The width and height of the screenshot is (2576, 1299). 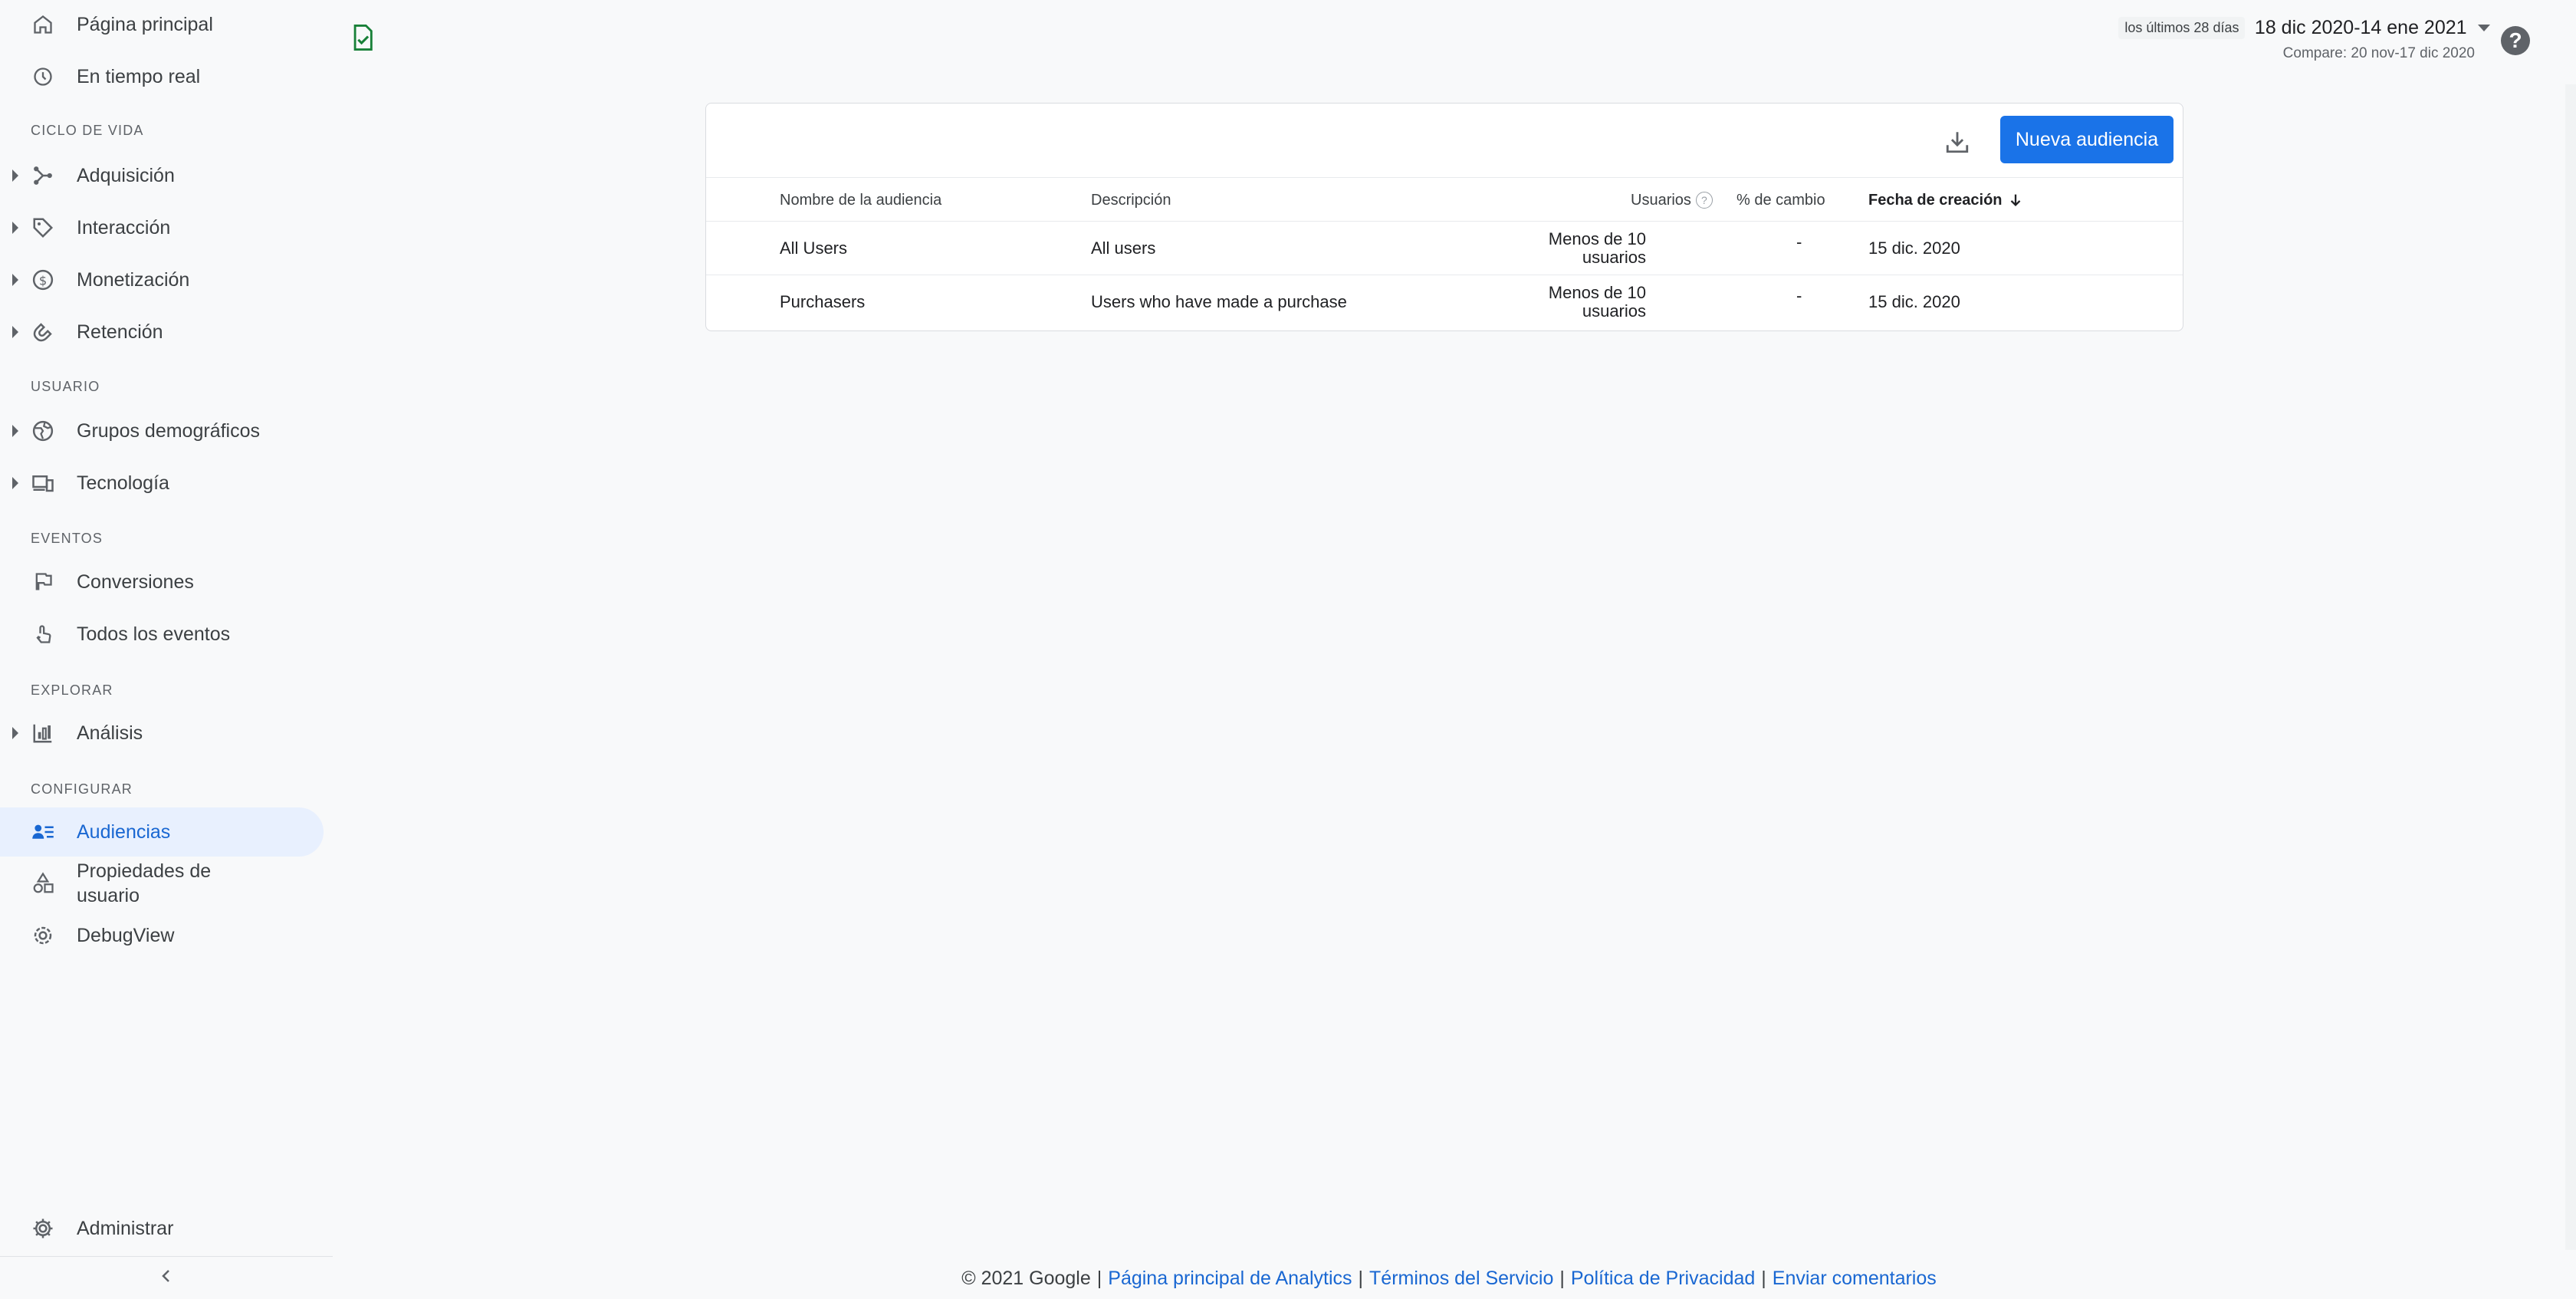 I want to click on nav-label: Análisis, so click(x=110, y=733).